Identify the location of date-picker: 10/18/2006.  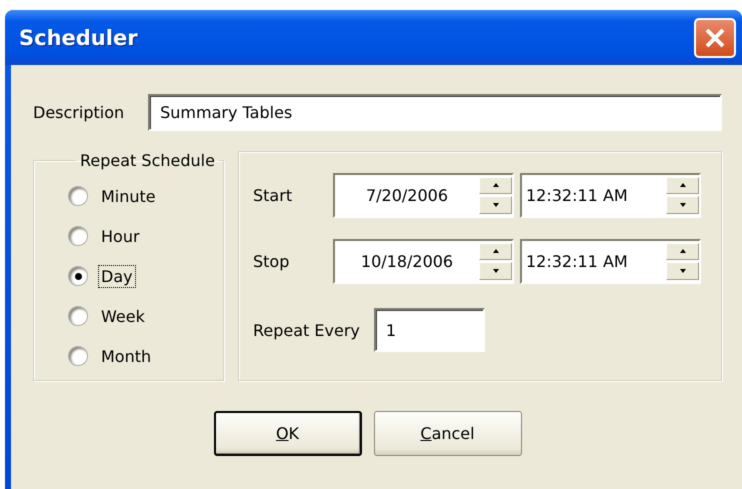
(423, 261).